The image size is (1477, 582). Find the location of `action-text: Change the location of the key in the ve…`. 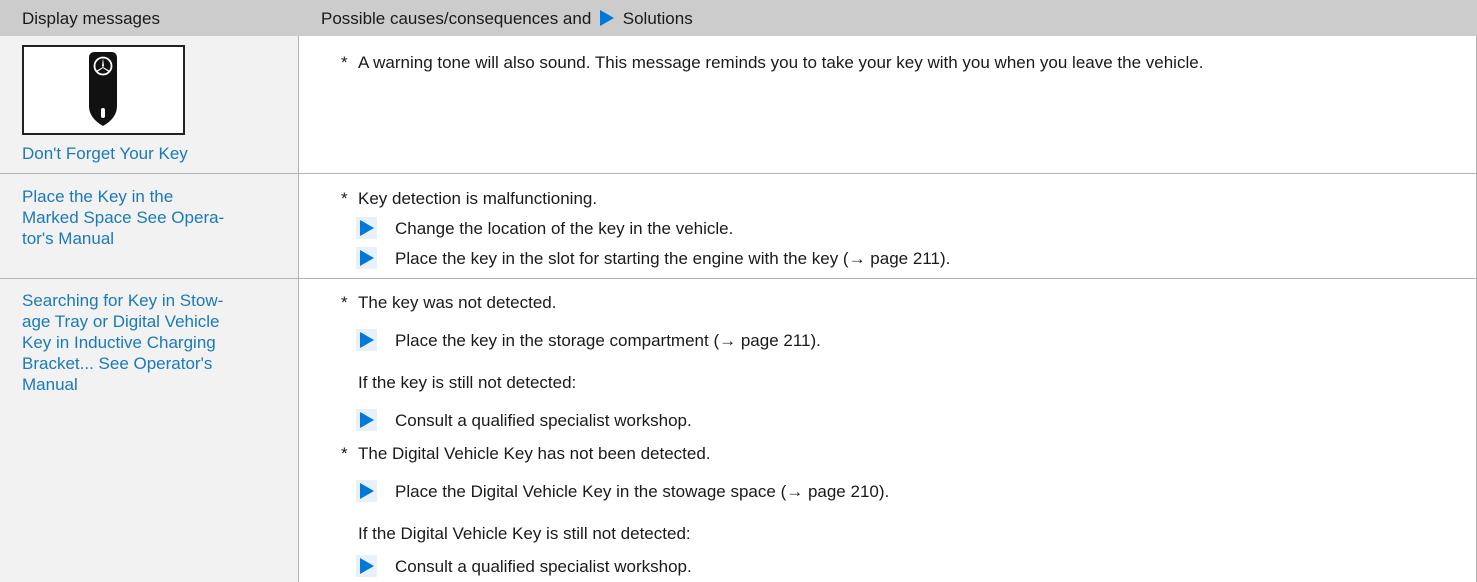

action-text: Change the location of the key in the ve… is located at coordinates (564, 228).